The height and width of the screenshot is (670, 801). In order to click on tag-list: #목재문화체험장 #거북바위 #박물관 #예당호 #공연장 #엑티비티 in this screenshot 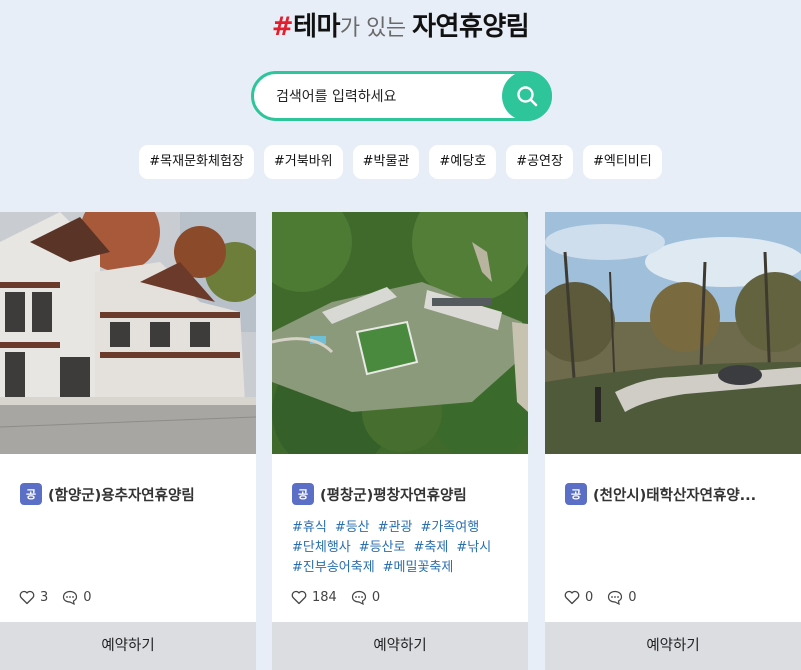, I will do `click(400, 162)`.